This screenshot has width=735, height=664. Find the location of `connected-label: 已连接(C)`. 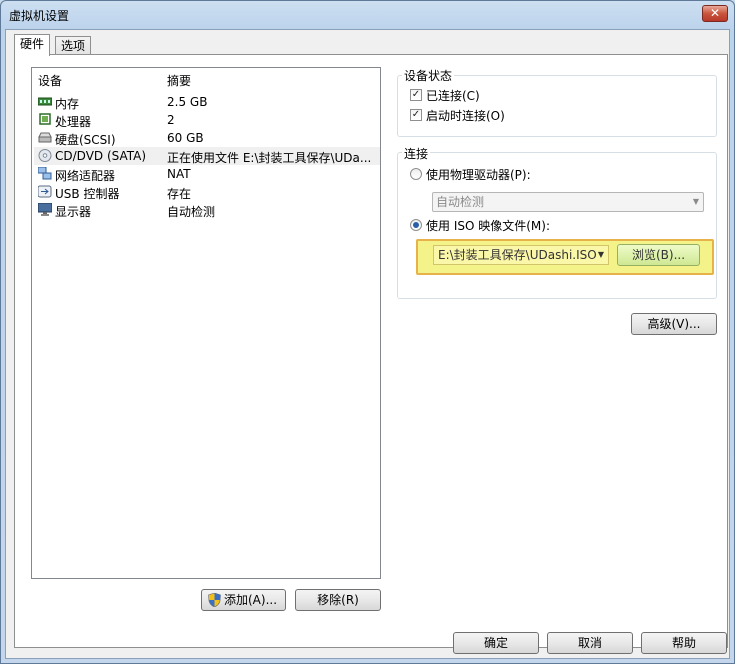

connected-label: 已连接(C) is located at coordinates (453, 95).